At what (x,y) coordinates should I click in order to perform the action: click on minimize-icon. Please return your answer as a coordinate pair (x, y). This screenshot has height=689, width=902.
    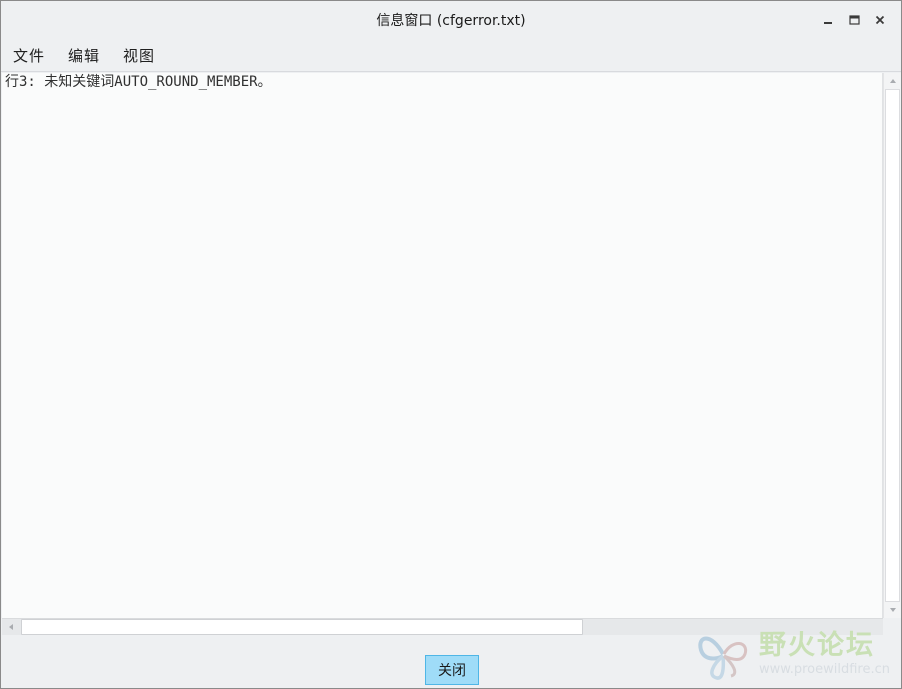
    Looking at the image, I should click on (828, 23).